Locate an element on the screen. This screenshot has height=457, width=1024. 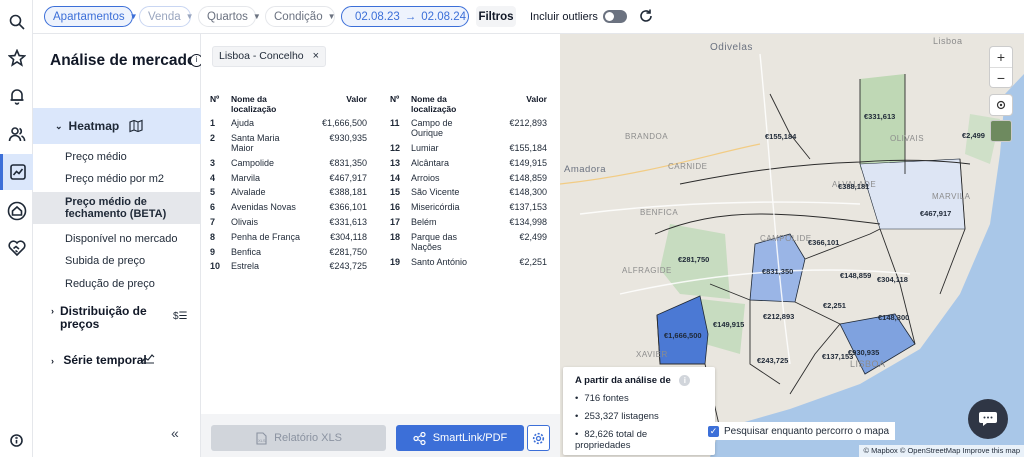
time-series-label: Série temporal is located at coordinates (105, 360).